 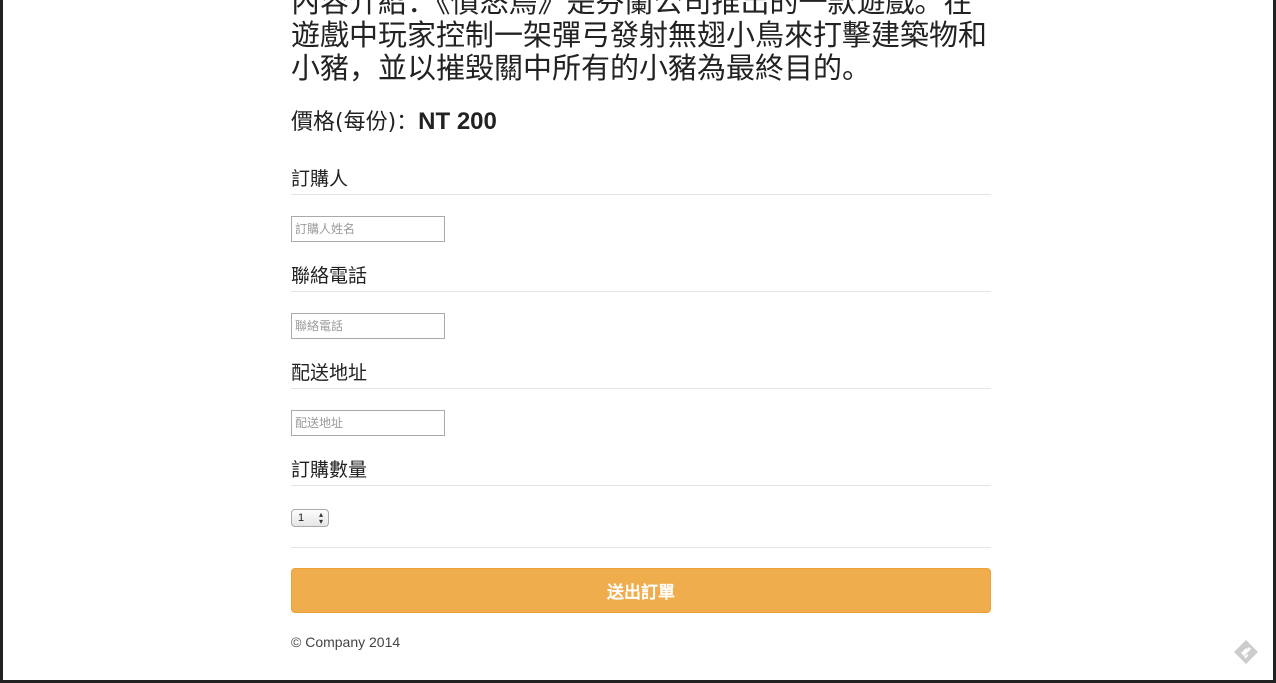 What do you see at coordinates (641, 181) in the screenshot?
I see `name-label: 訂購人` at bounding box center [641, 181].